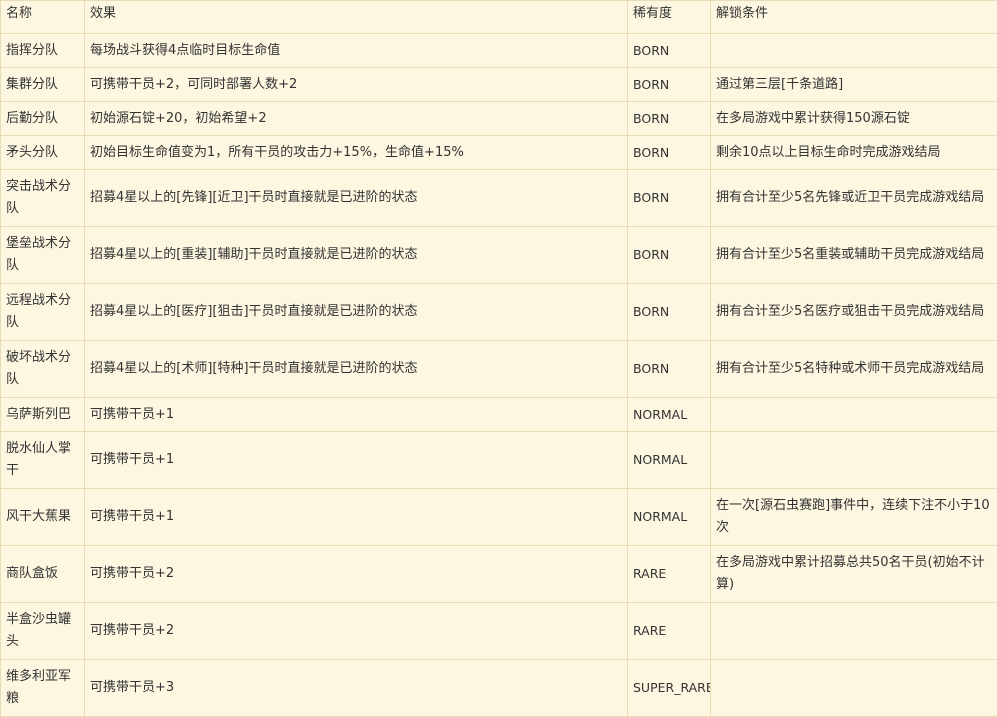 Image resolution: width=997 pixels, height=717 pixels. Describe the element at coordinates (356, 688) in the screenshot. I see `cell-effect: 可携带干员+3` at that location.